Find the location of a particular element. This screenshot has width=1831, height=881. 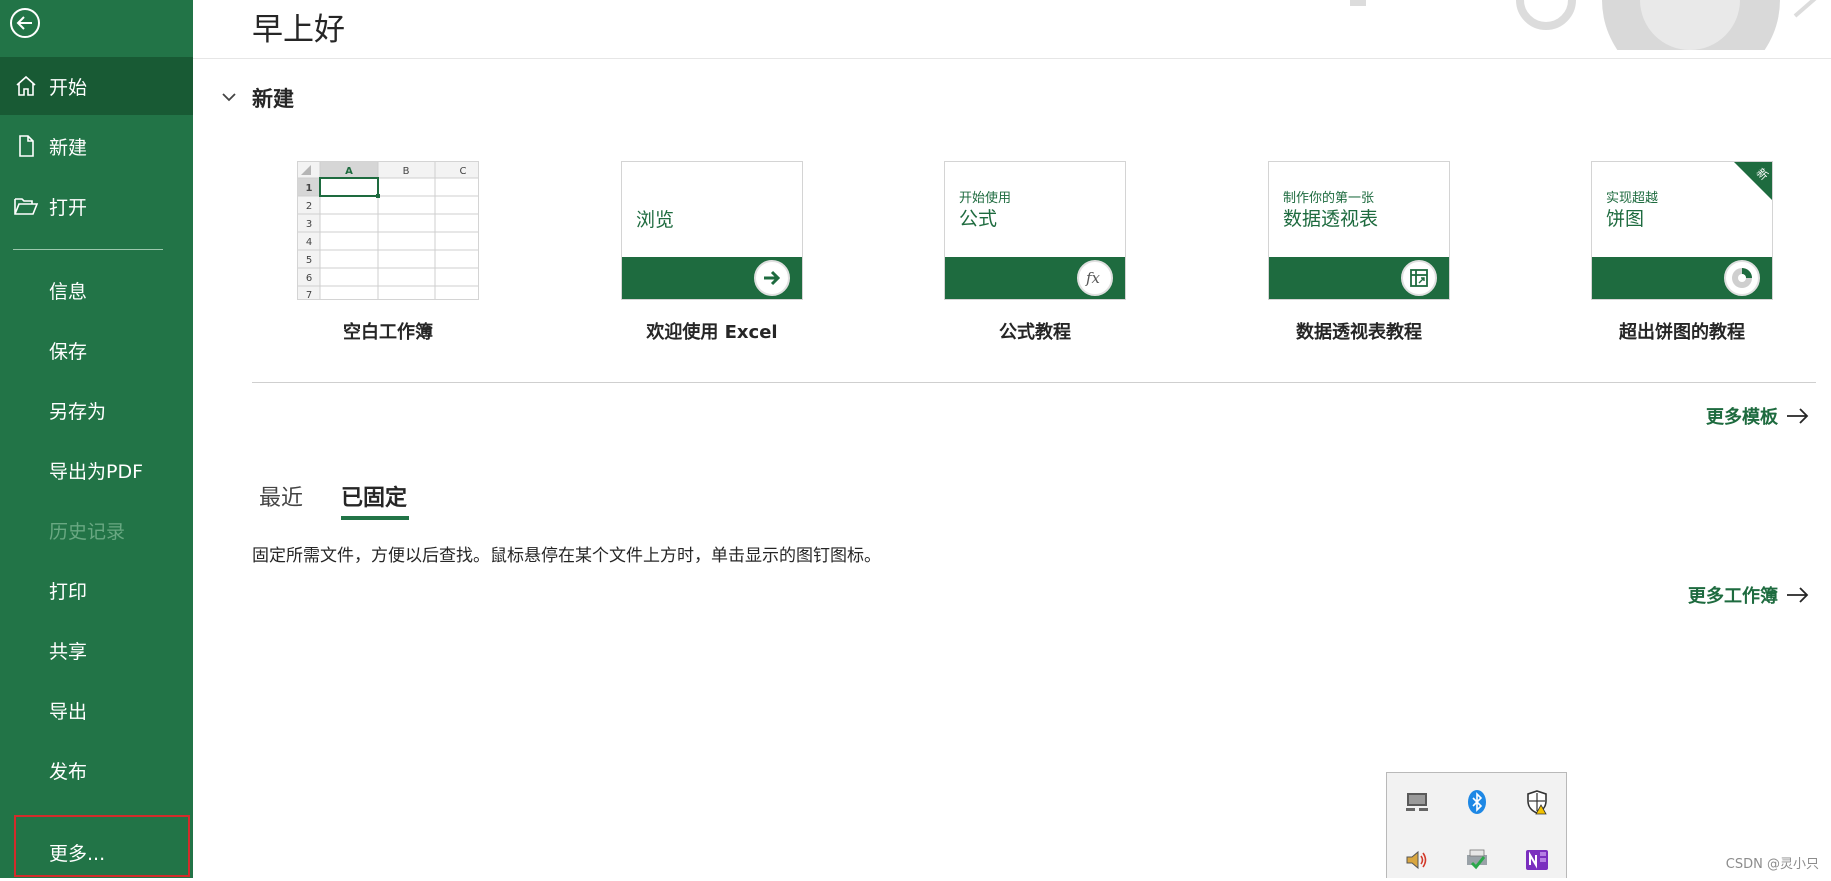

pivot-table-icon is located at coordinates (1419, 278).